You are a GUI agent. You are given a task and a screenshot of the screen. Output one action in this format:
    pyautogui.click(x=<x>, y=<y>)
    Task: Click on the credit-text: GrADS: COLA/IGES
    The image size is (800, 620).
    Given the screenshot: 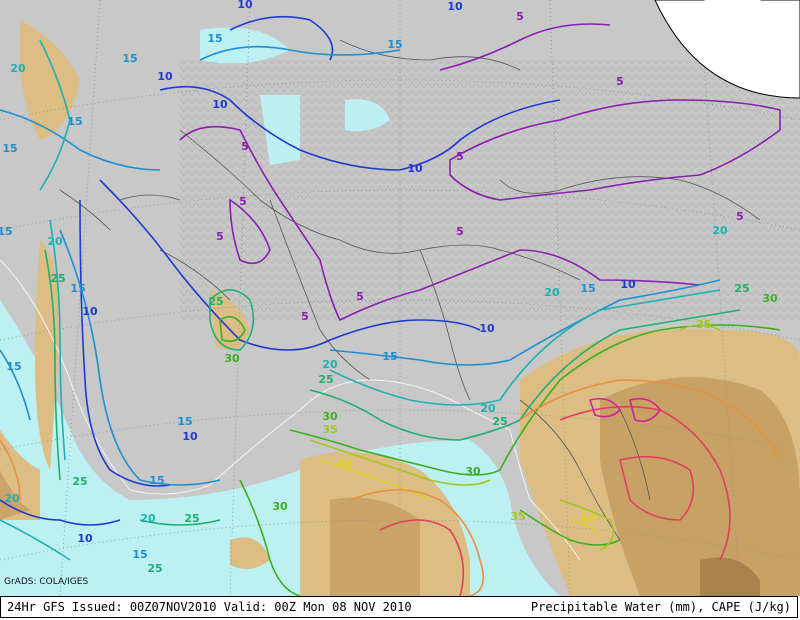 What is the action you would take?
    pyautogui.click(x=46, y=582)
    